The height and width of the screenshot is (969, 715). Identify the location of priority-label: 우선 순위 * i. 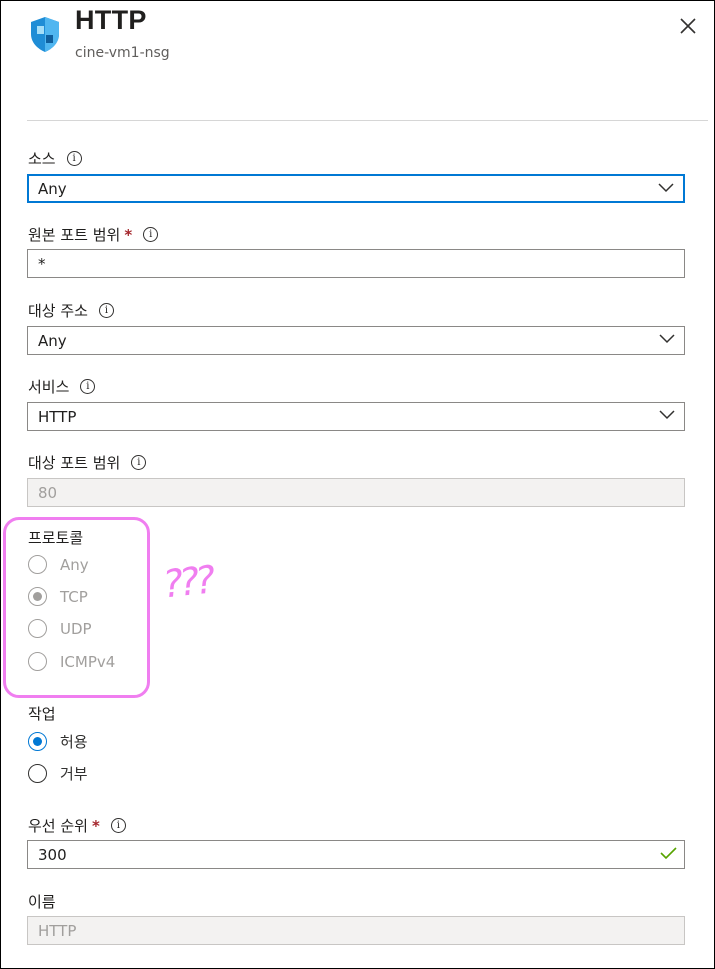
(77, 825).